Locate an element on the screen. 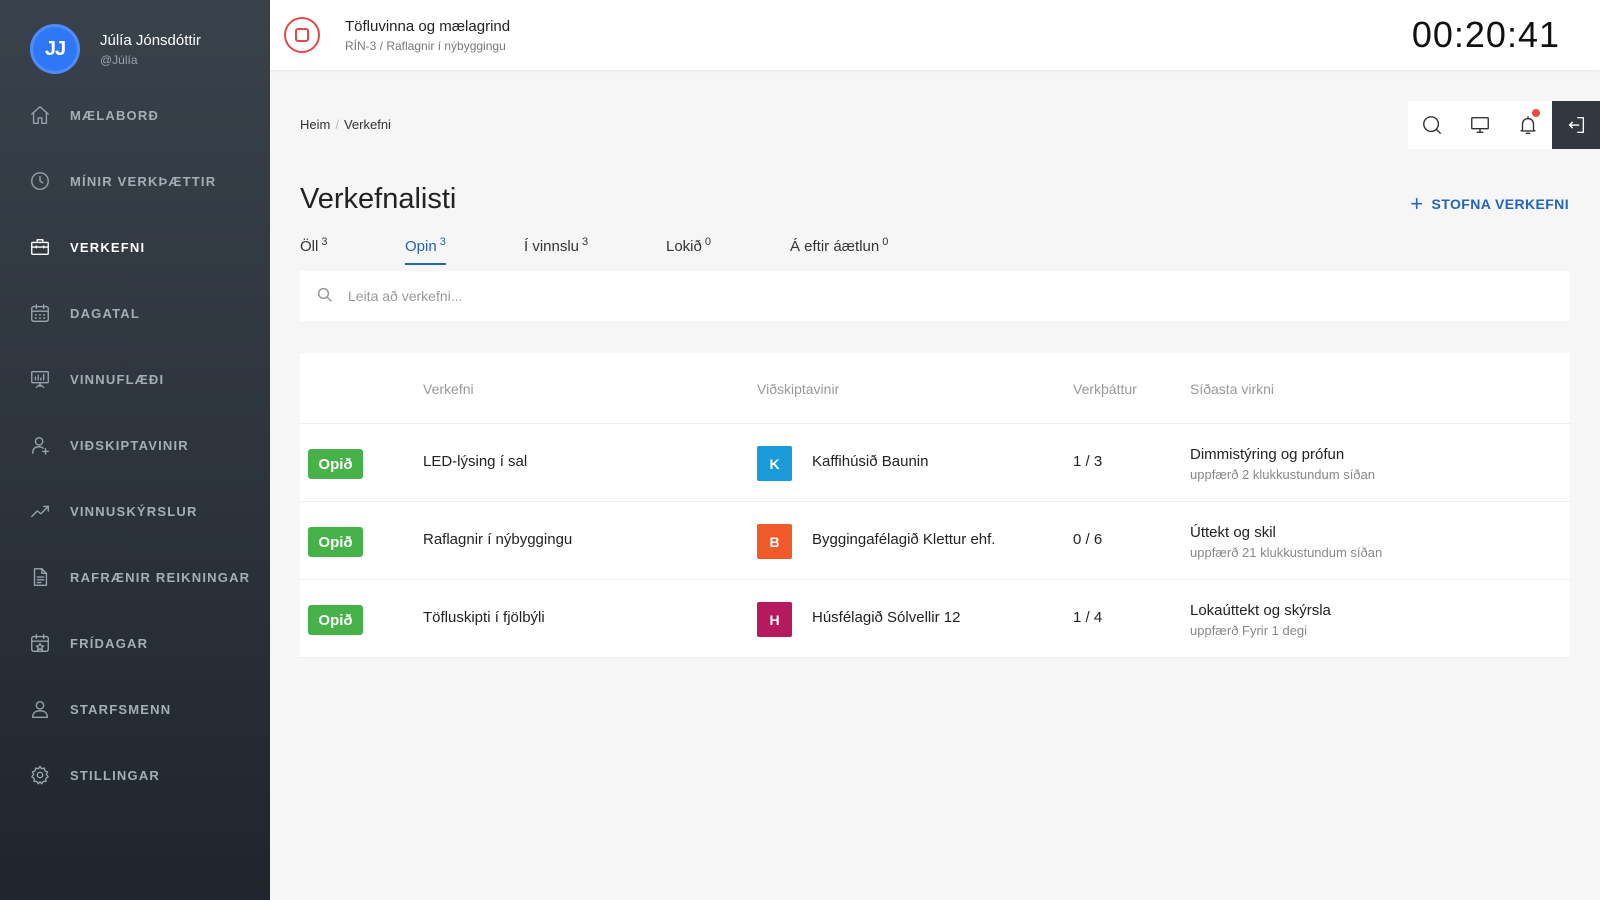 Image resolution: width=1600 pixels, height=900 pixels. sidebar-item-holidays: FRÍDAGAR is located at coordinates (135, 643).